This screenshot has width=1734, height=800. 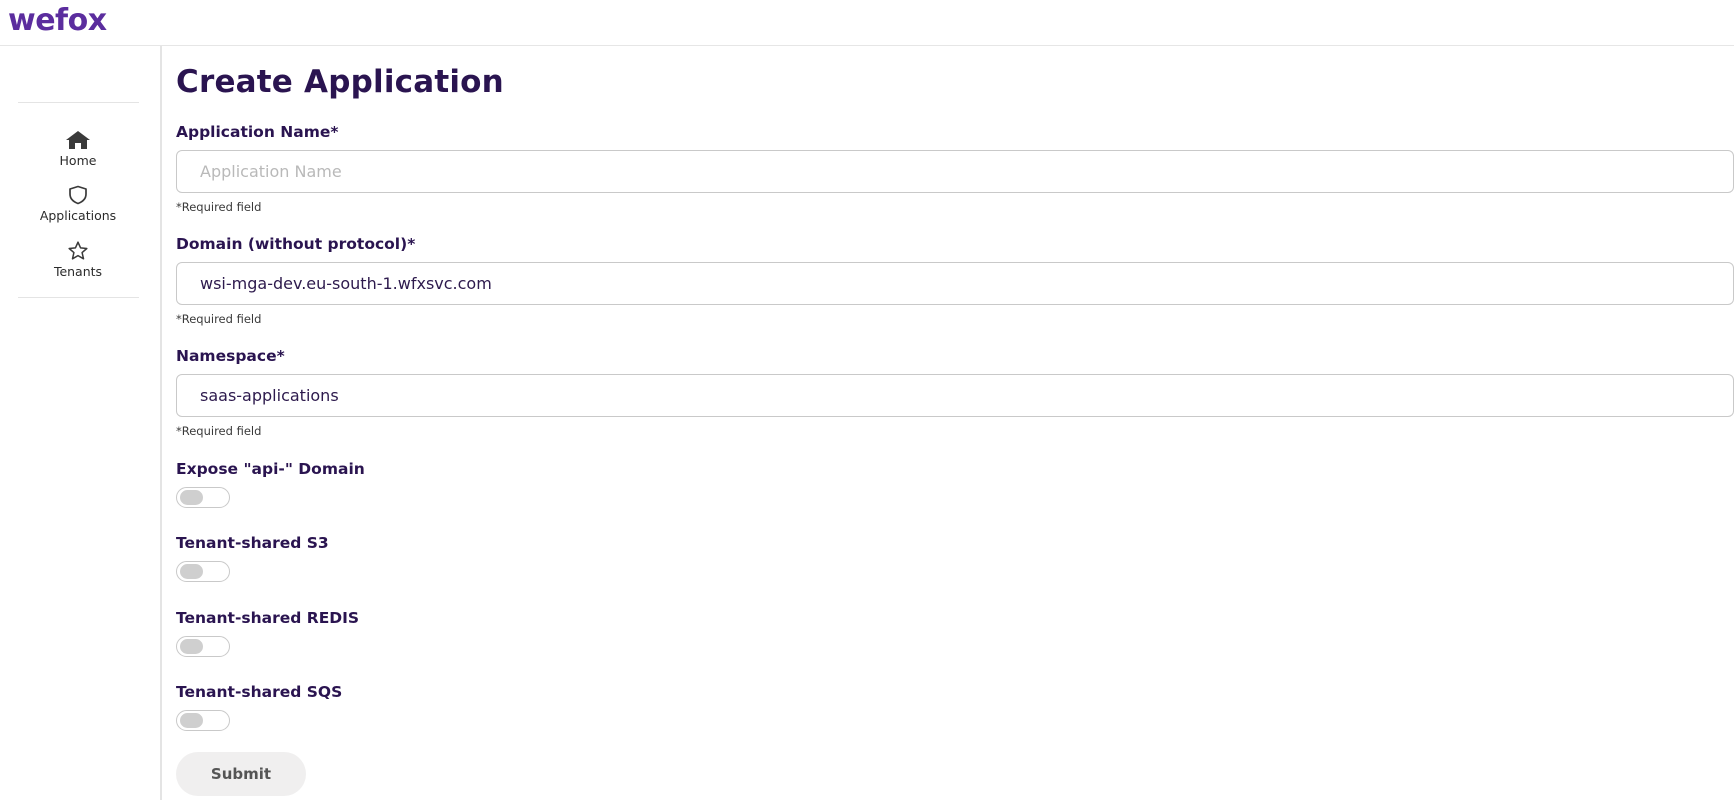 I want to click on sidebar-item-applications: Applications, so click(x=78, y=210).